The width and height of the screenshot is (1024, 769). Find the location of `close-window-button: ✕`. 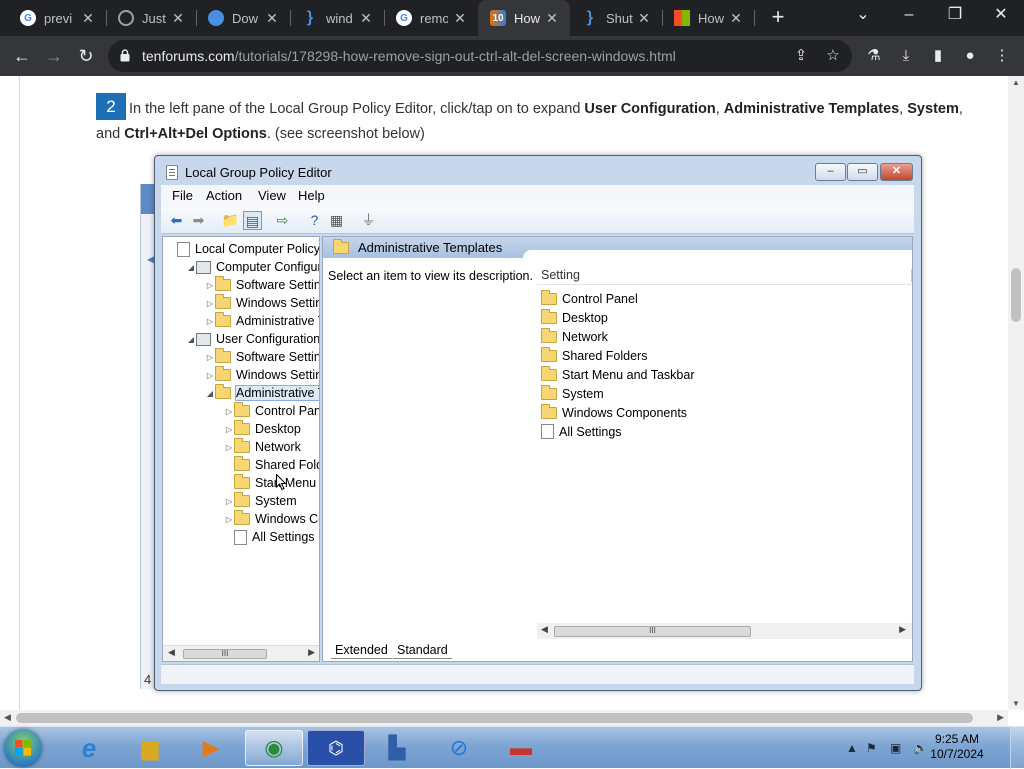

close-window-button: ✕ is located at coordinates (1001, 18).